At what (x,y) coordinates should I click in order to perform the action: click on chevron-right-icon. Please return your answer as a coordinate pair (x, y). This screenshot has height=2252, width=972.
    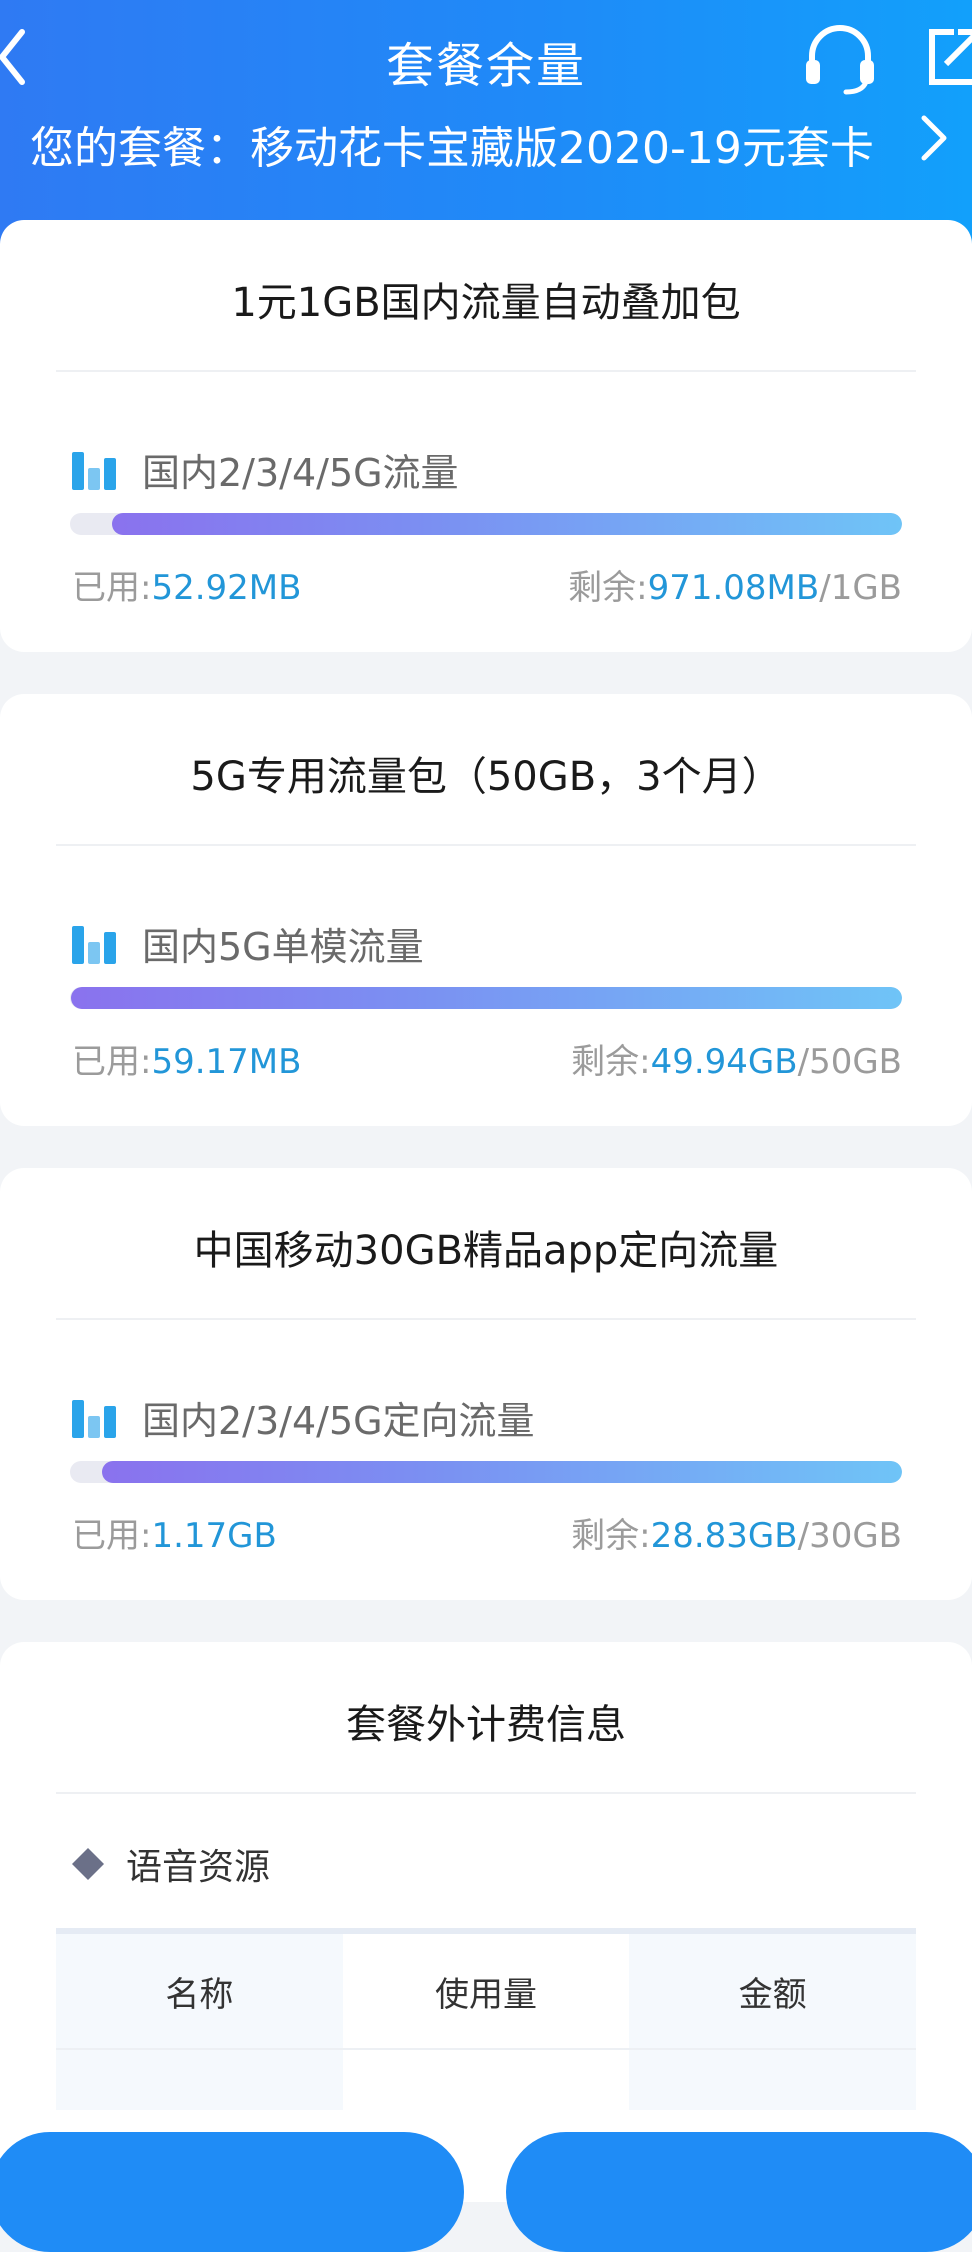
    Looking at the image, I should click on (934, 138).